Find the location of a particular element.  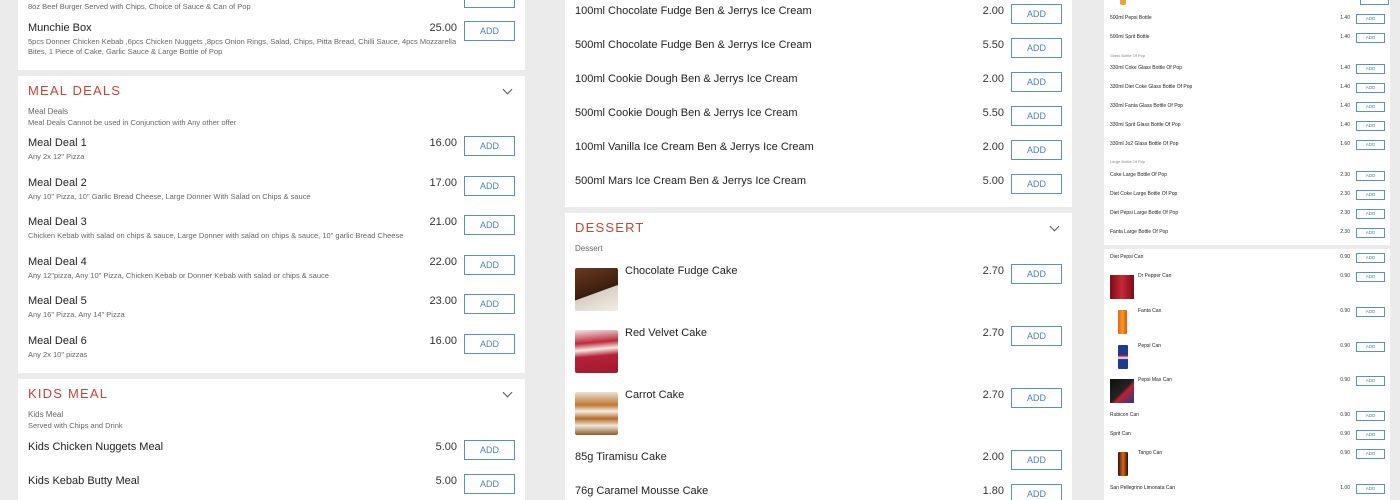

section-title: KIDS MEAL is located at coordinates (68, 393).